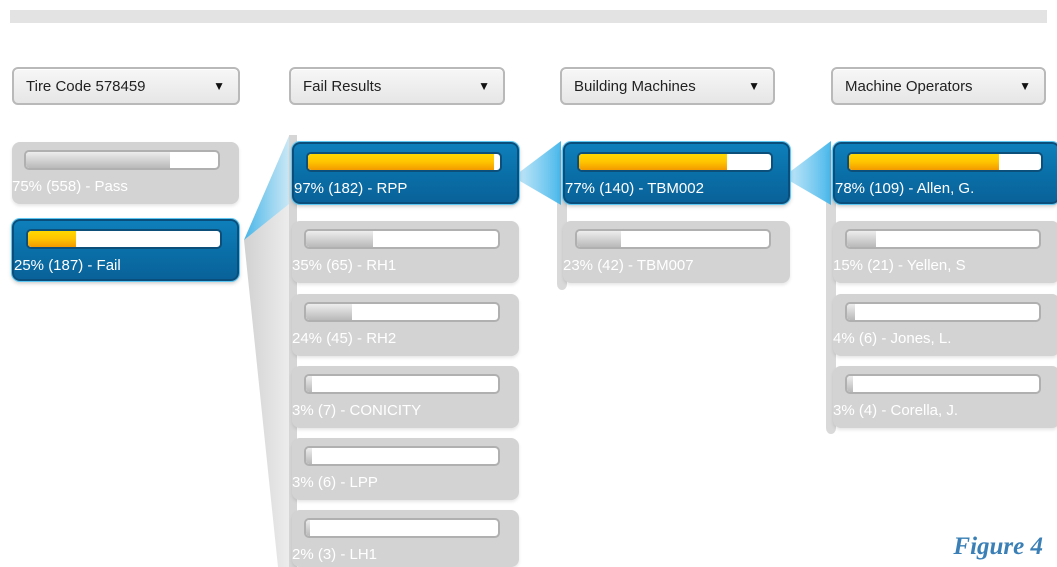 The width and height of the screenshot is (1057, 567). Describe the element at coordinates (628, 265) in the screenshot. I see `card-caption: 23% (42) - TBM007` at that location.